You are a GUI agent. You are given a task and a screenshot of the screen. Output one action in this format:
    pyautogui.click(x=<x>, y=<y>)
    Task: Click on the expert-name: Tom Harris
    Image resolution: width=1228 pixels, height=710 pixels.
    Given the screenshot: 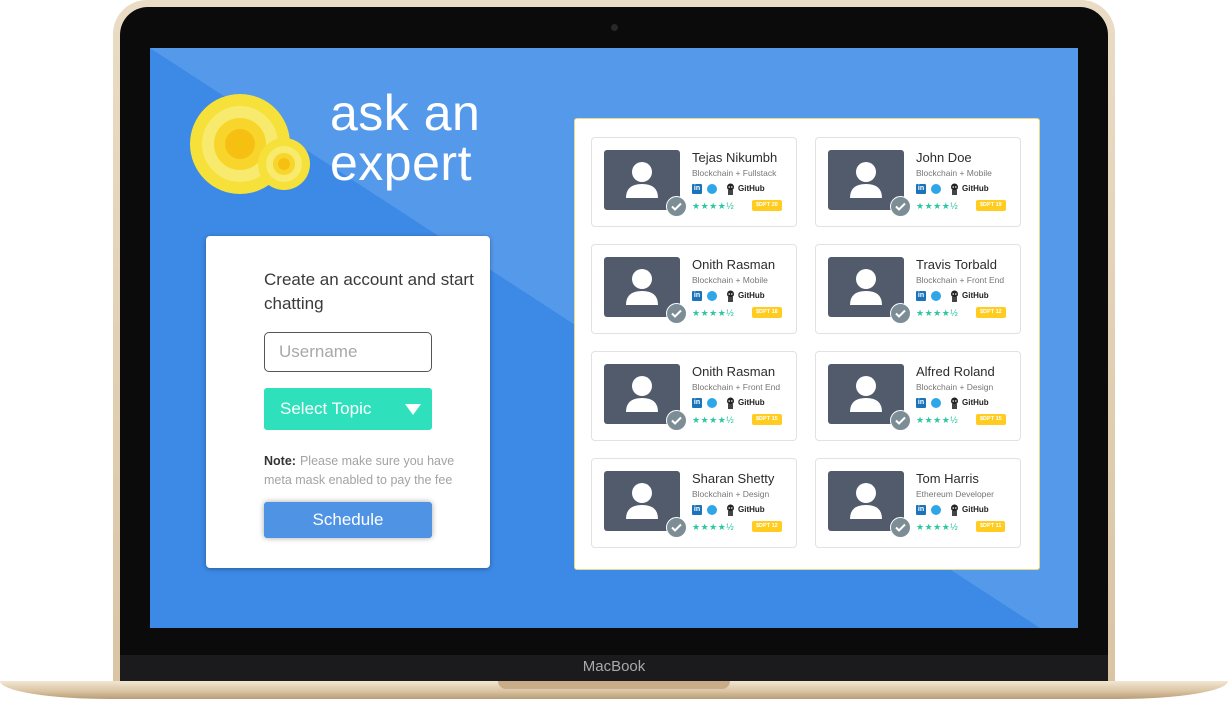 What is the action you would take?
    pyautogui.click(x=947, y=478)
    